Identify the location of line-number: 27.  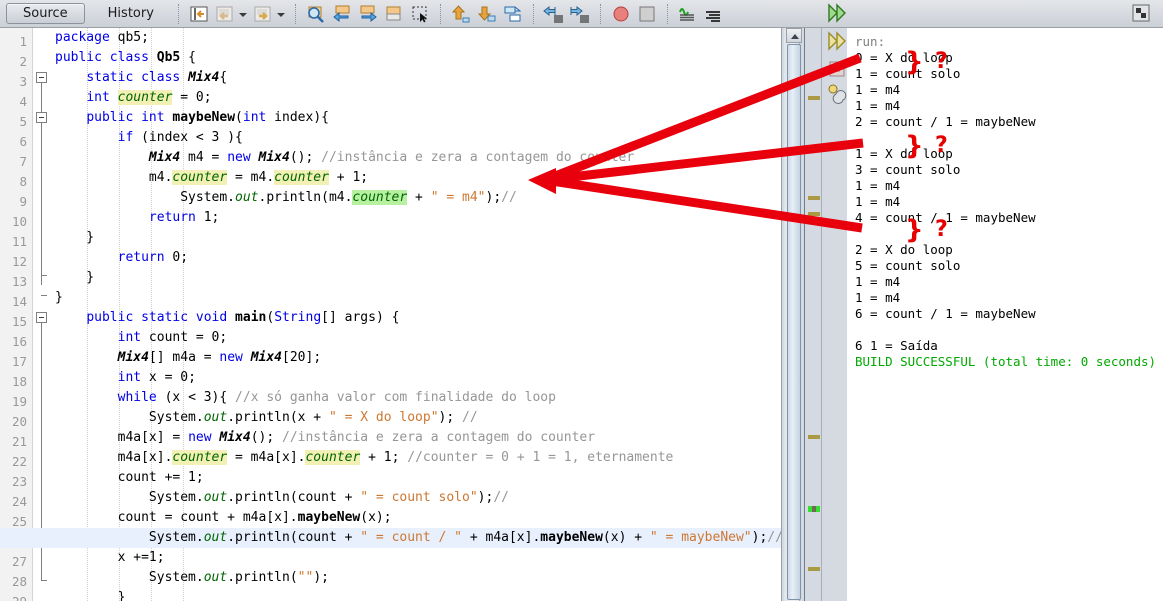
(19, 561).